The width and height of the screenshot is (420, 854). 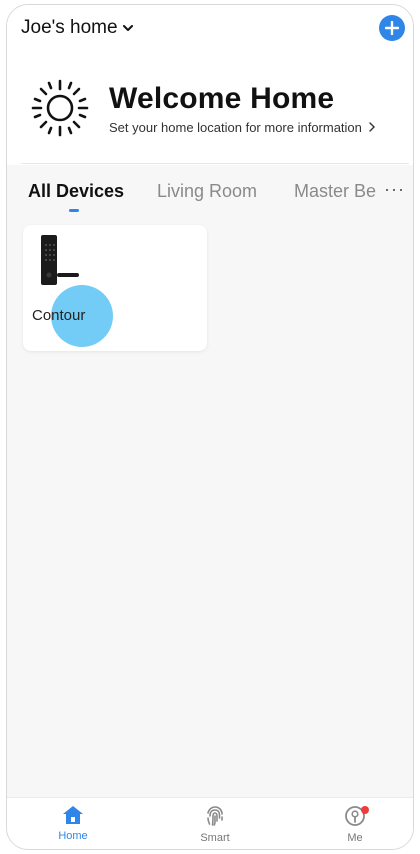 I want to click on device-name: Contour, so click(x=59, y=315).